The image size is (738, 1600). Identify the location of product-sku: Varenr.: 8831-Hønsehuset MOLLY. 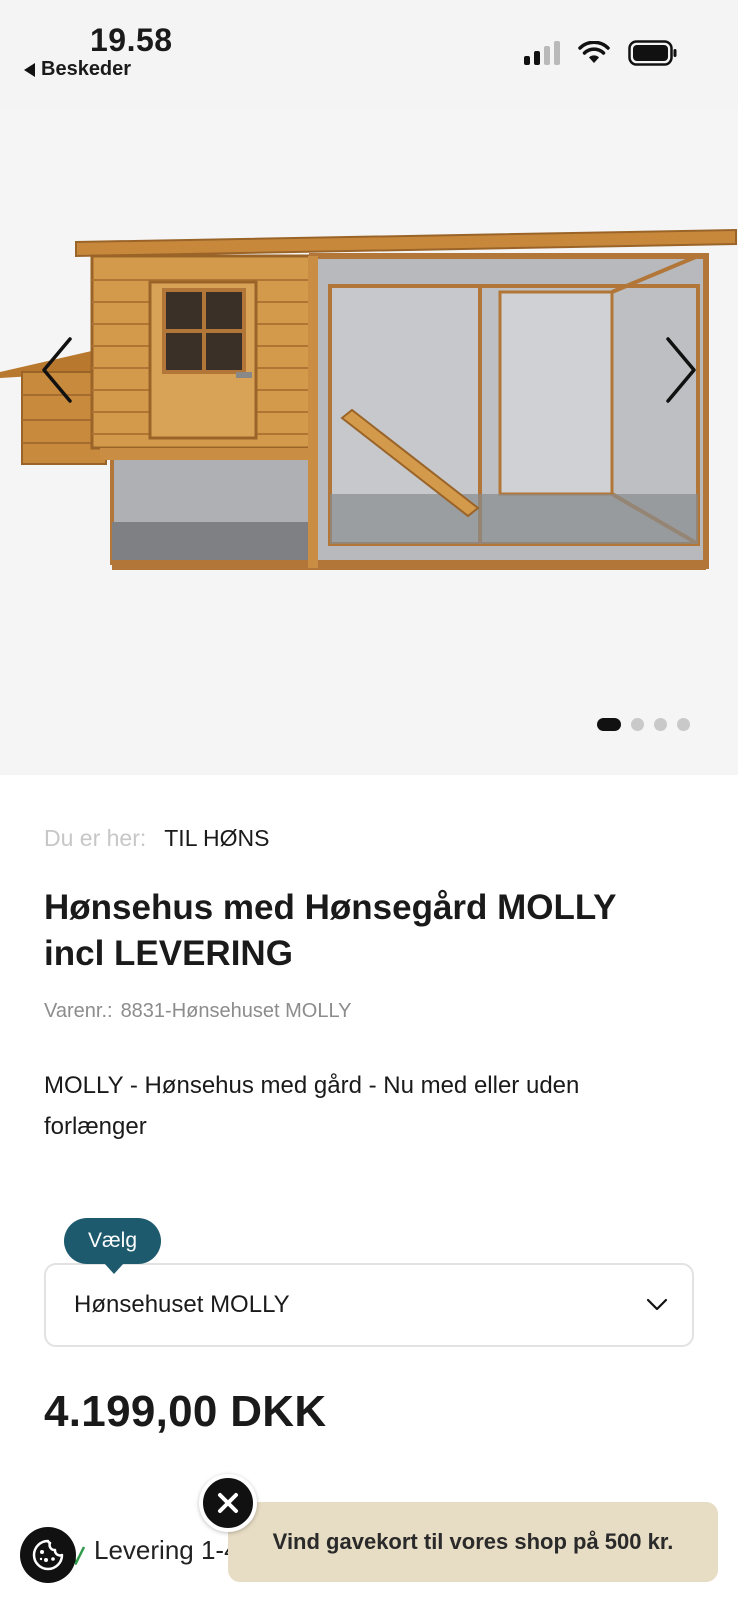
(197, 1011).